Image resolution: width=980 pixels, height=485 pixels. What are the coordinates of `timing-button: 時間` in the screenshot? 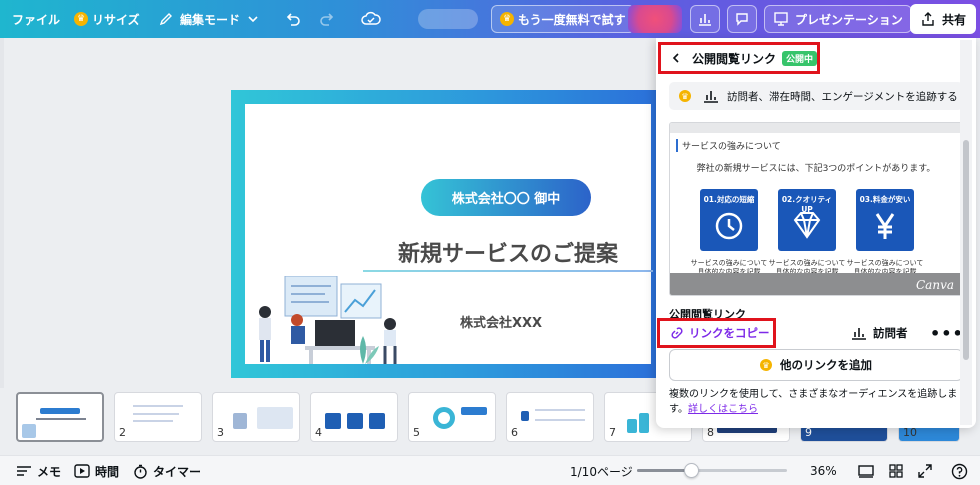 It's located at (96, 470).